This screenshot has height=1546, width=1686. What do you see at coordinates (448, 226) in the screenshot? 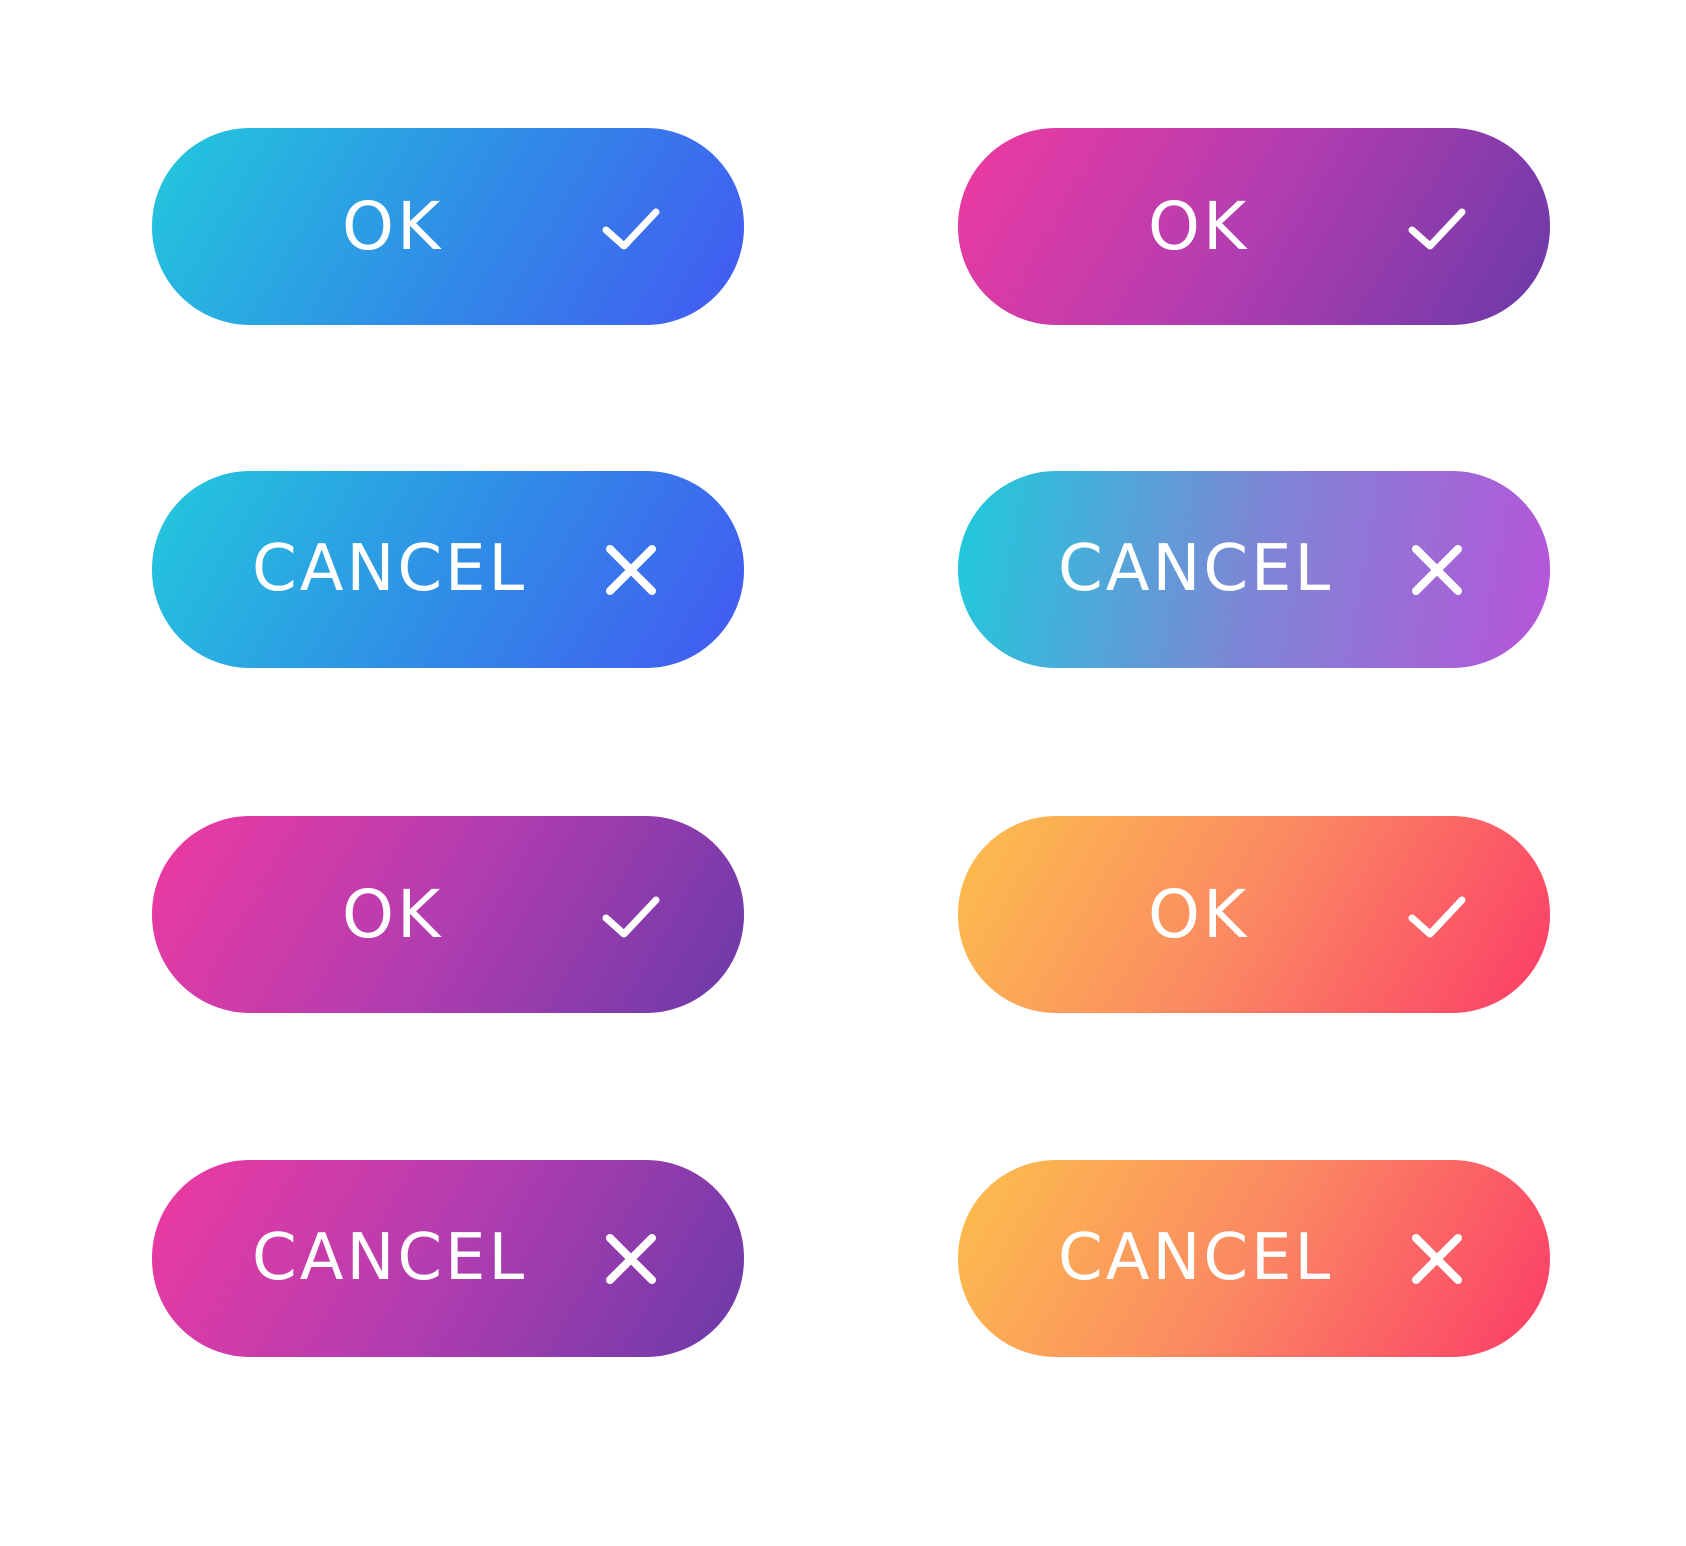
I see `ok-button-blue: OK` at bounding box center [448, 226].